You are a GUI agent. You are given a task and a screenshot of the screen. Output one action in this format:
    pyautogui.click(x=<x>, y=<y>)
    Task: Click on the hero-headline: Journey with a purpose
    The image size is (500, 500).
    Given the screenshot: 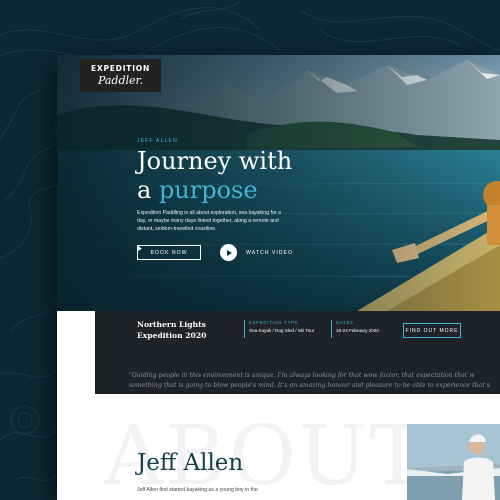 What is the action you would take?
    pyautogui.click(x=214, y=176)
    